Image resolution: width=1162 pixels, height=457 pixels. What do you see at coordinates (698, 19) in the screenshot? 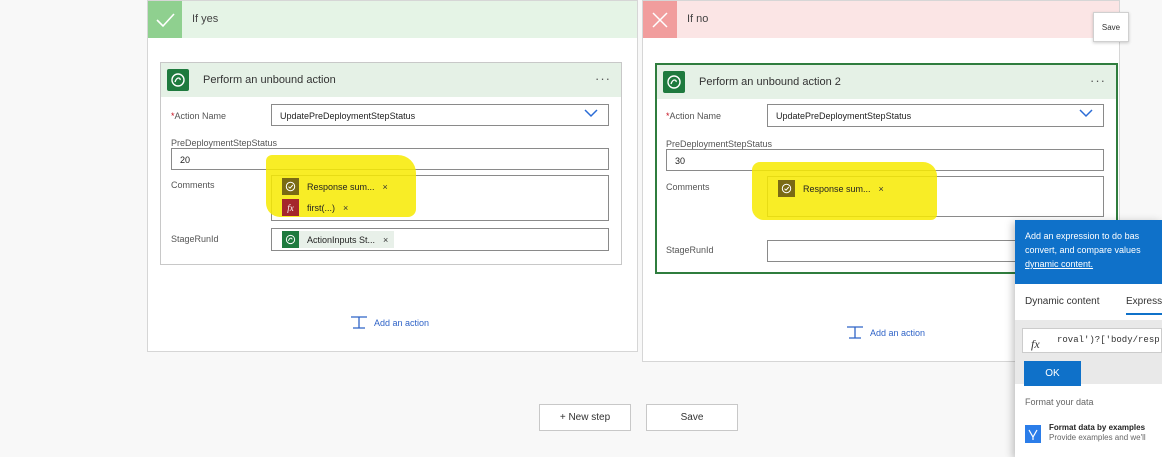
I see `branch-no-title: If no` at bounding box center [698, 19].